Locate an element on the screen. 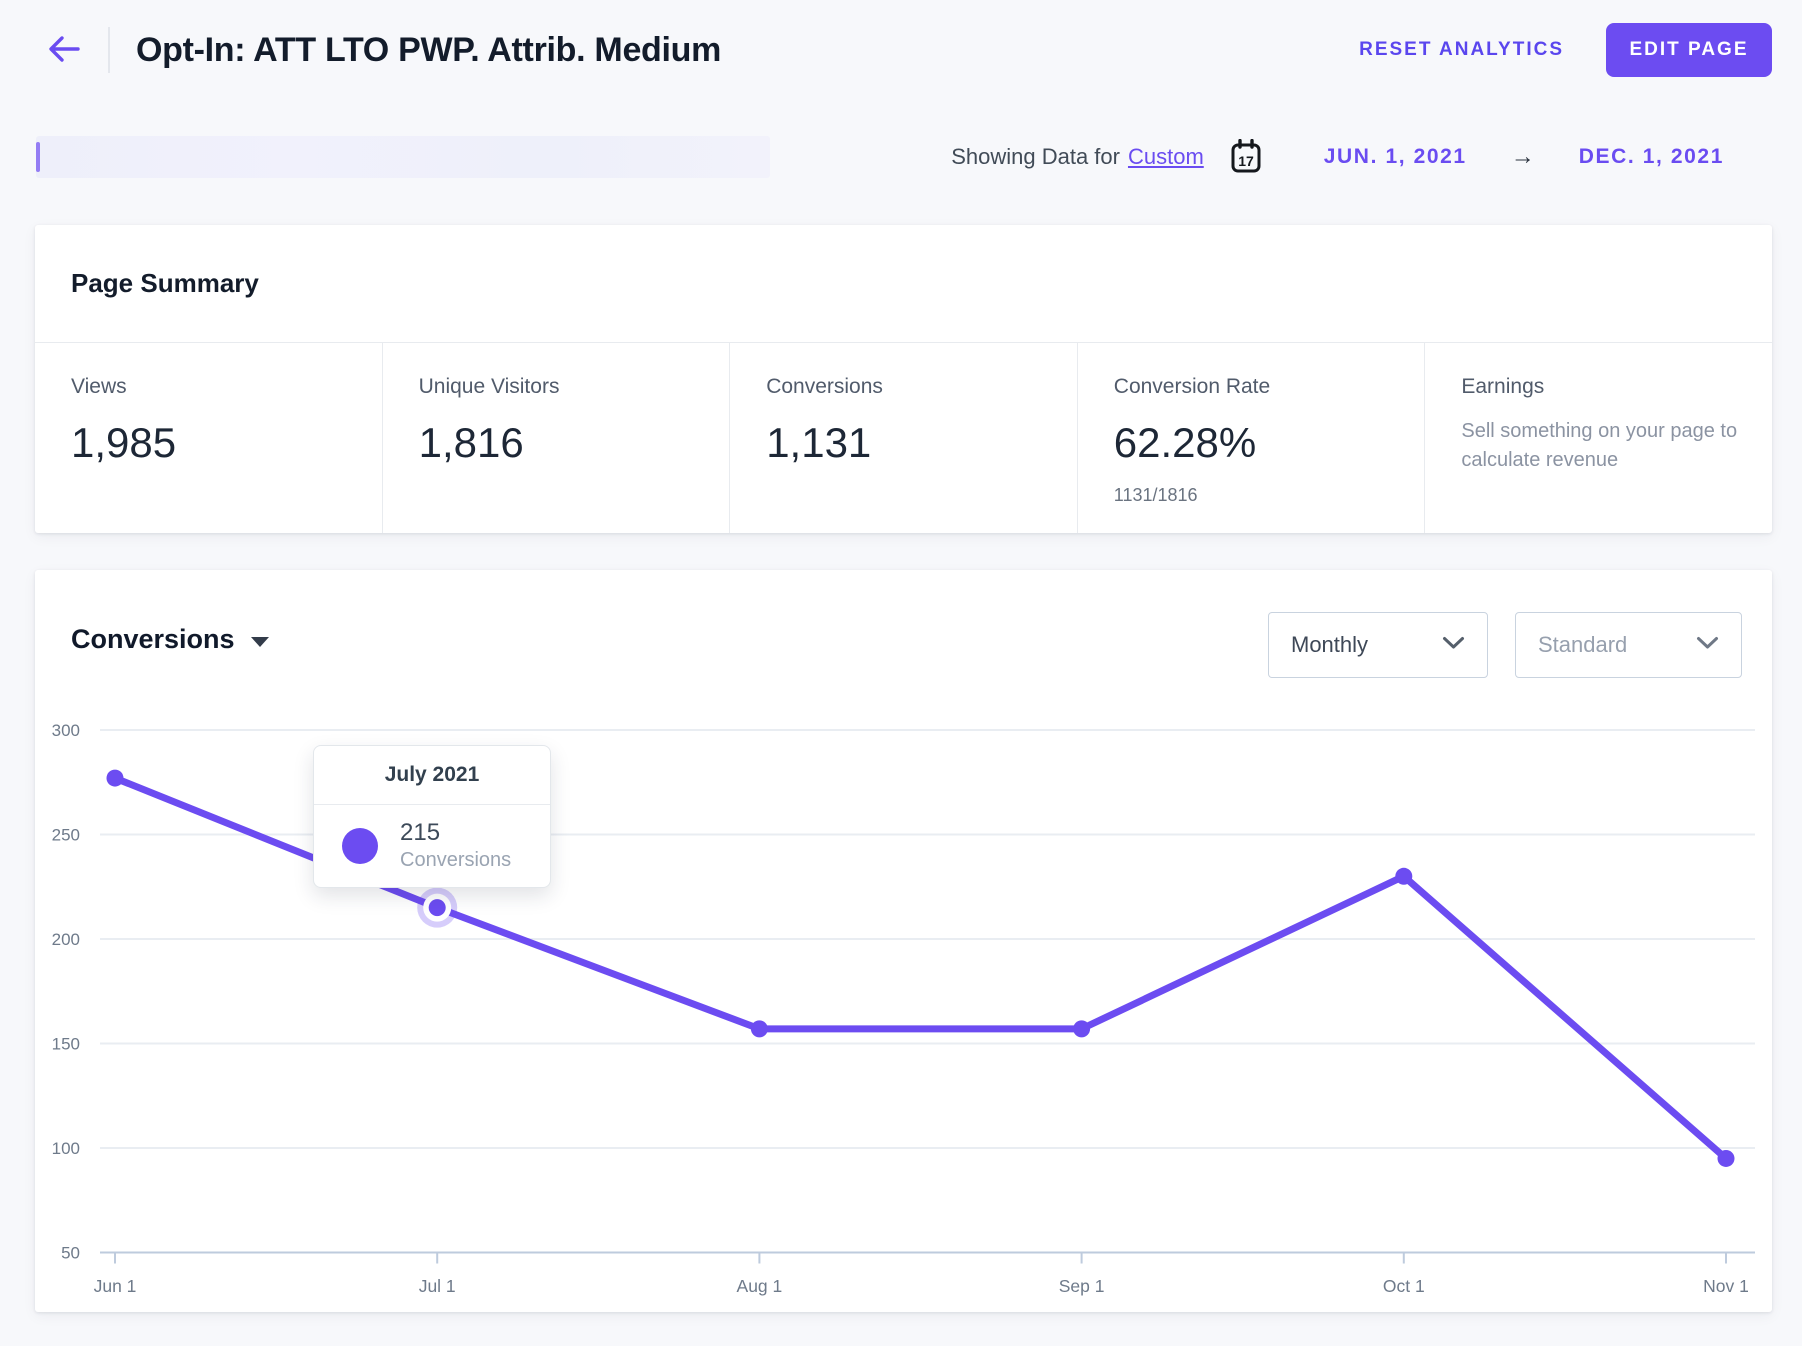  view-select: Standard is located at coordinates (1628, 645).